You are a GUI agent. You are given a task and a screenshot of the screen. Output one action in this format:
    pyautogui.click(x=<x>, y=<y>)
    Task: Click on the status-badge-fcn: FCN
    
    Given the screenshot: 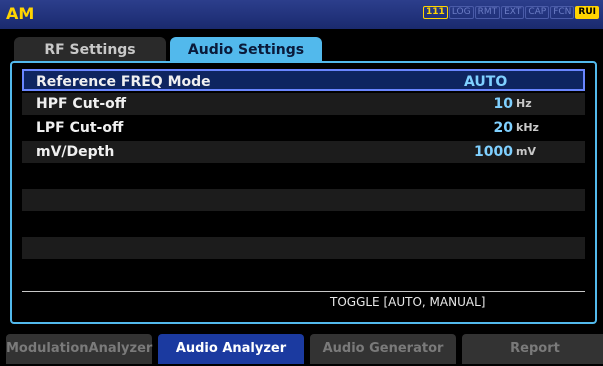 What is the action you would take?
    pyautogui.click(x=562, y=12)
    